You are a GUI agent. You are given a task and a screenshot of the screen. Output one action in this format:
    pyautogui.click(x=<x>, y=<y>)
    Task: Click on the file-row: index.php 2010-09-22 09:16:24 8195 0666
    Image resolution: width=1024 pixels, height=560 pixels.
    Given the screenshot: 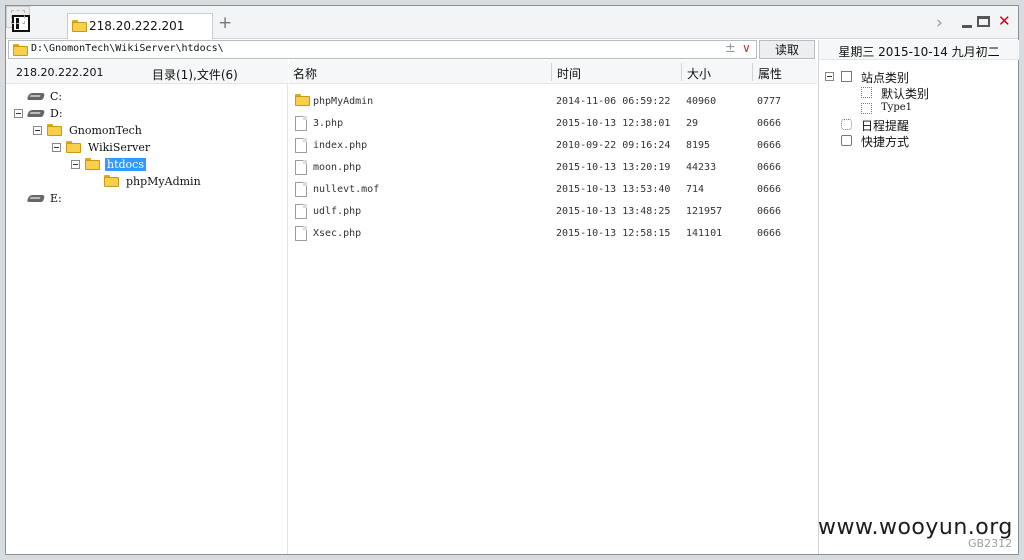 What is the action you would take?
    pyautogui.click(x=553, y=145)
    